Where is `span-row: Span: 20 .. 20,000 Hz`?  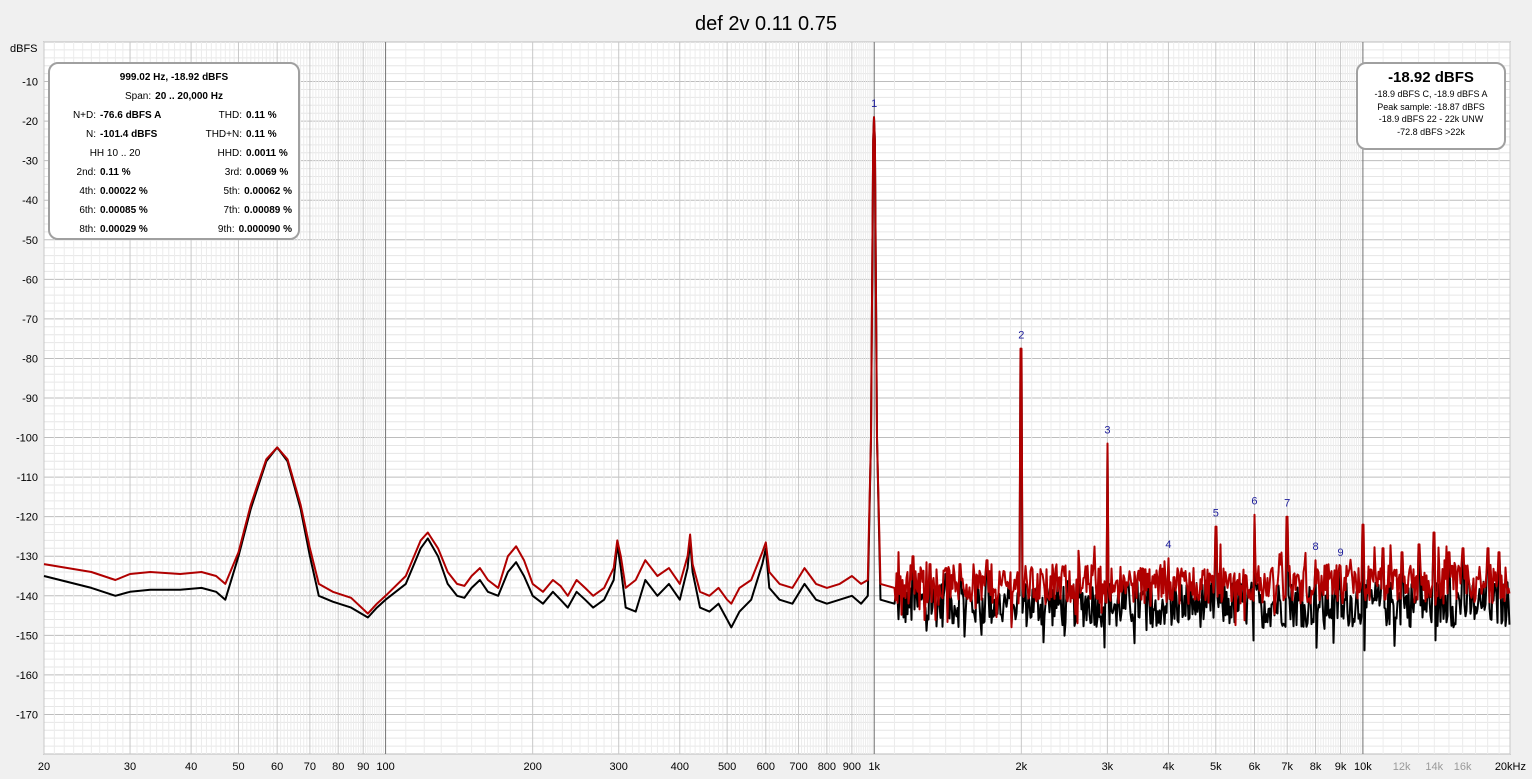
span-row: Span: 20 .. 20,000 Hz is located at coordinates (174, 96).